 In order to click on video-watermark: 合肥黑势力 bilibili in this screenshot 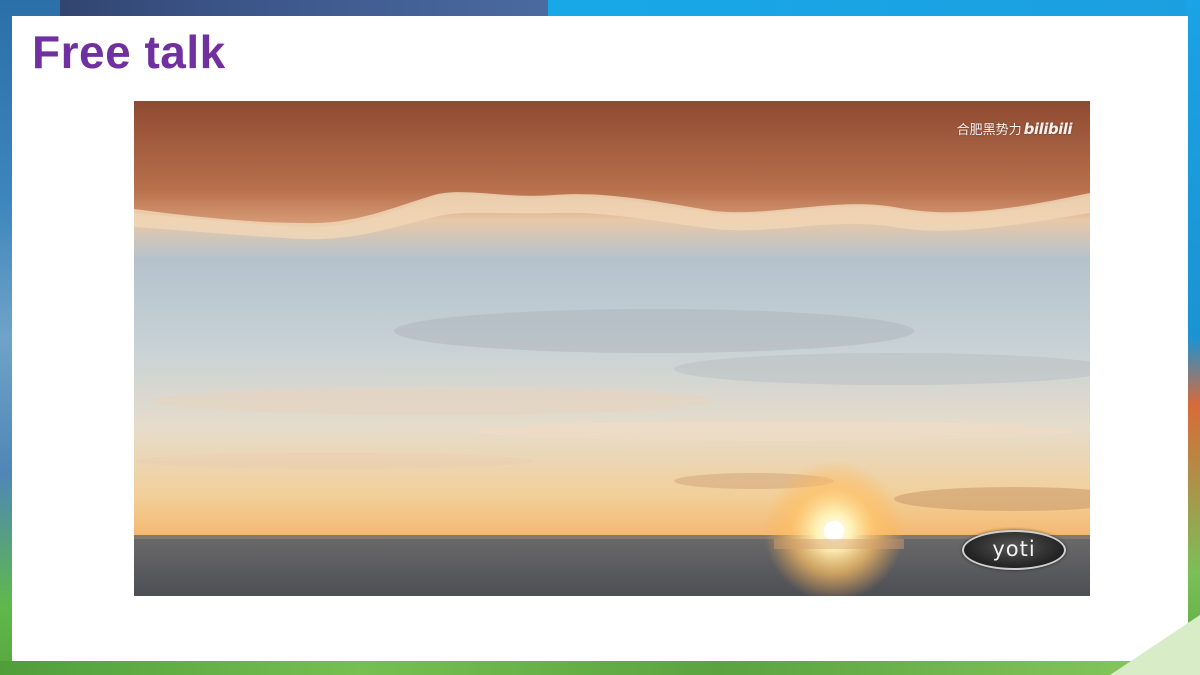, I will do `click(1014, 128)`.